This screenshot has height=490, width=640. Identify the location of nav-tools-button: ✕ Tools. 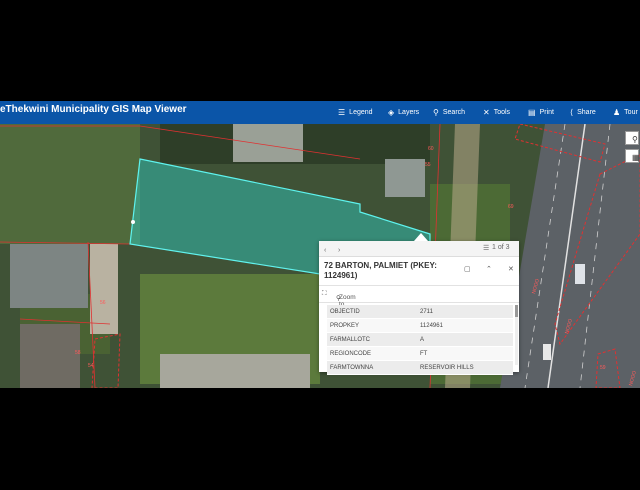
(496, 112).